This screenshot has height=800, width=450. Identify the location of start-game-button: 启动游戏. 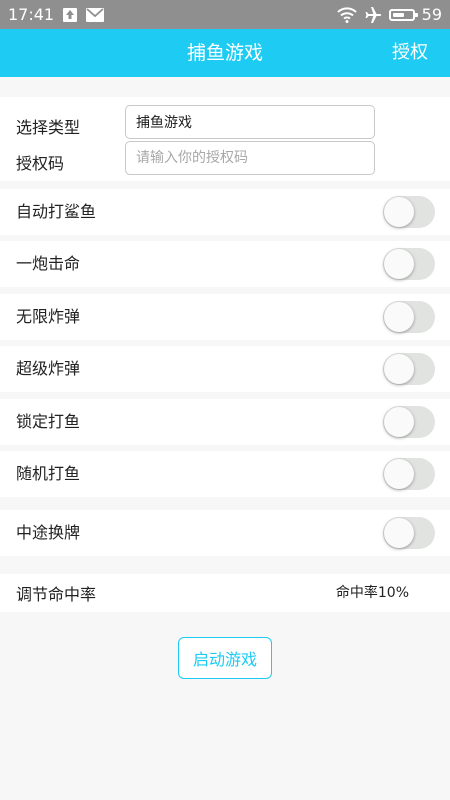
(225, 658).